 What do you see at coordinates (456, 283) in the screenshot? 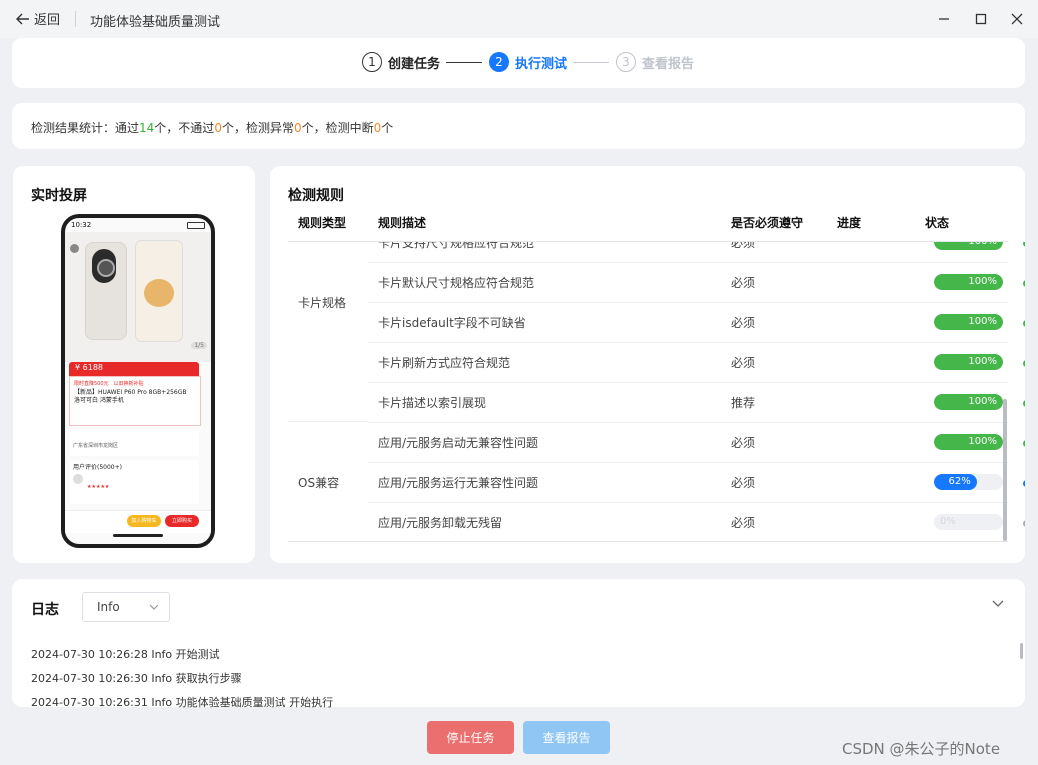
I see `rule-description: 卡片默认尺寸规格应符合规范` at bounding box center [456, 283].